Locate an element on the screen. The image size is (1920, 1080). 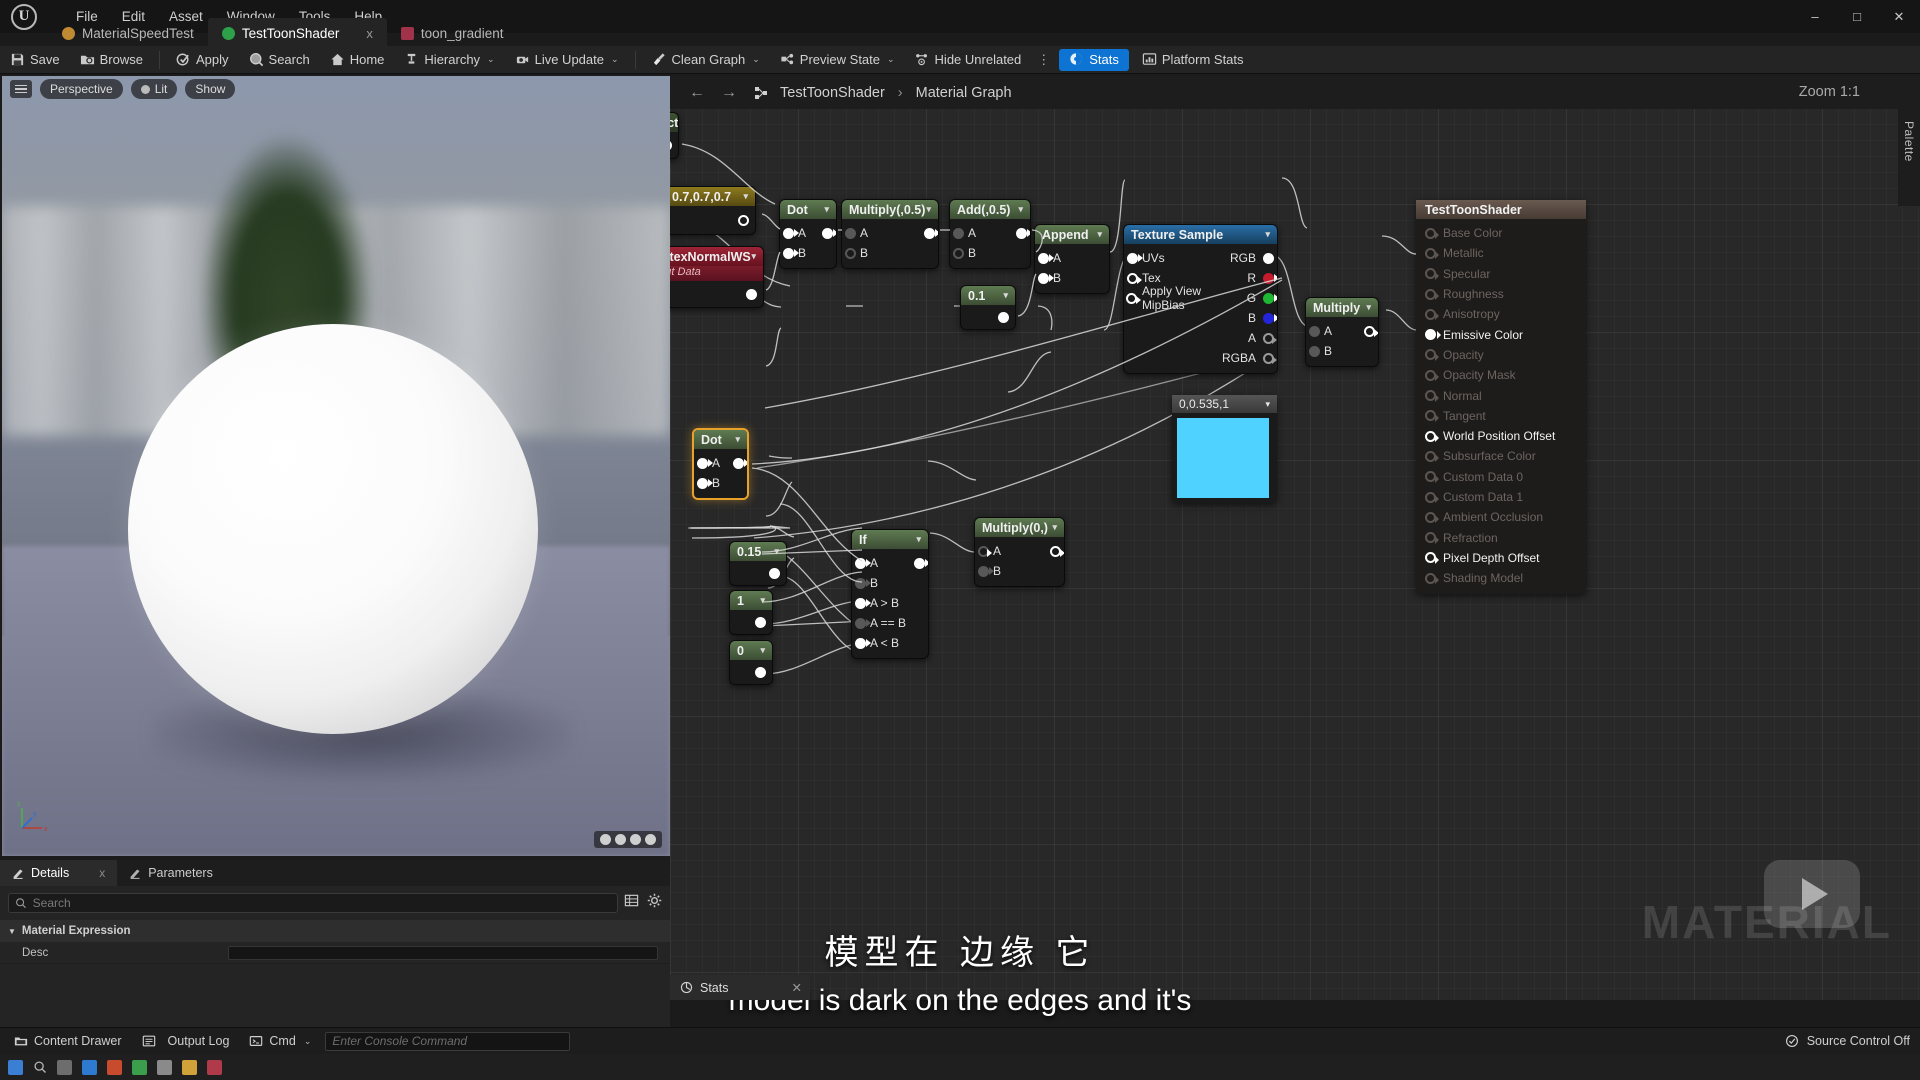
output-pin-rgba is located at coordinates (1269, 358).